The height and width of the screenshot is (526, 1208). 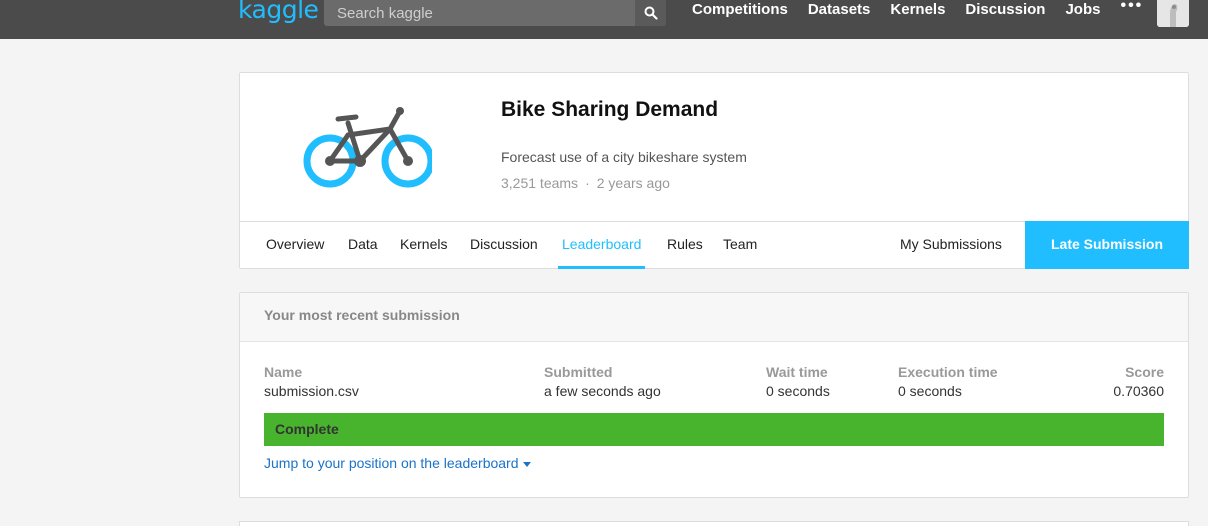 What do you see at coordinates (685, 245) in the screenshot?
I see `tab-rules: Rules` at bounding box center [685, 245].